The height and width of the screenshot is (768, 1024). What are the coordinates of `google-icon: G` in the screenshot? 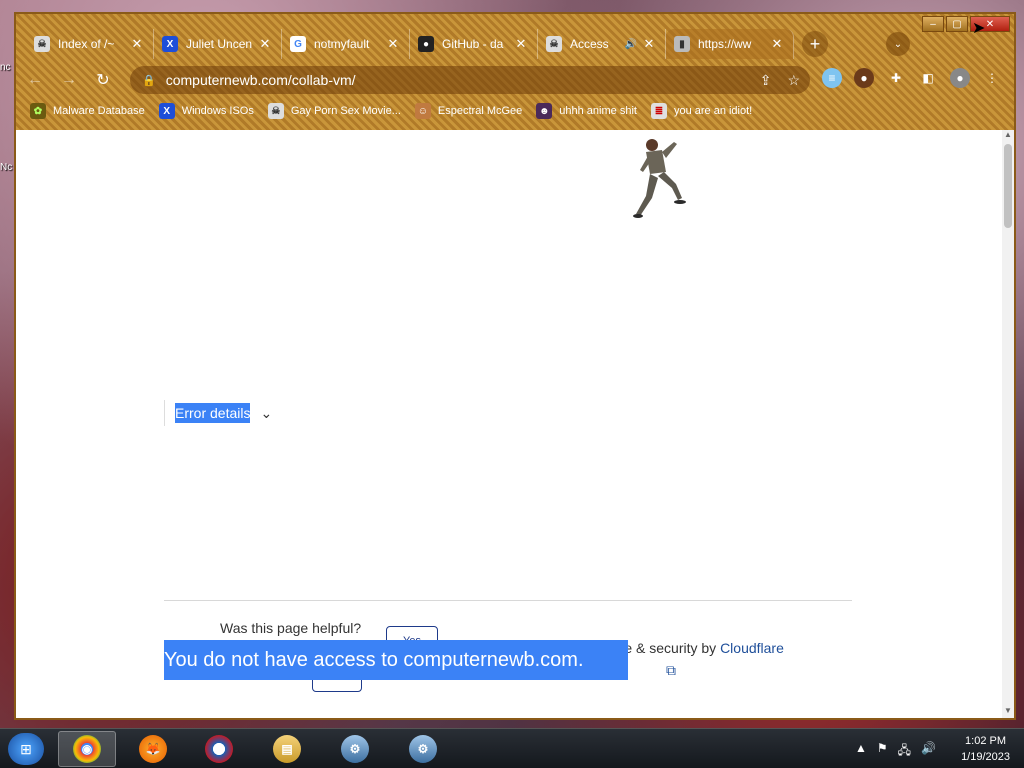 It's located at (298, 44).